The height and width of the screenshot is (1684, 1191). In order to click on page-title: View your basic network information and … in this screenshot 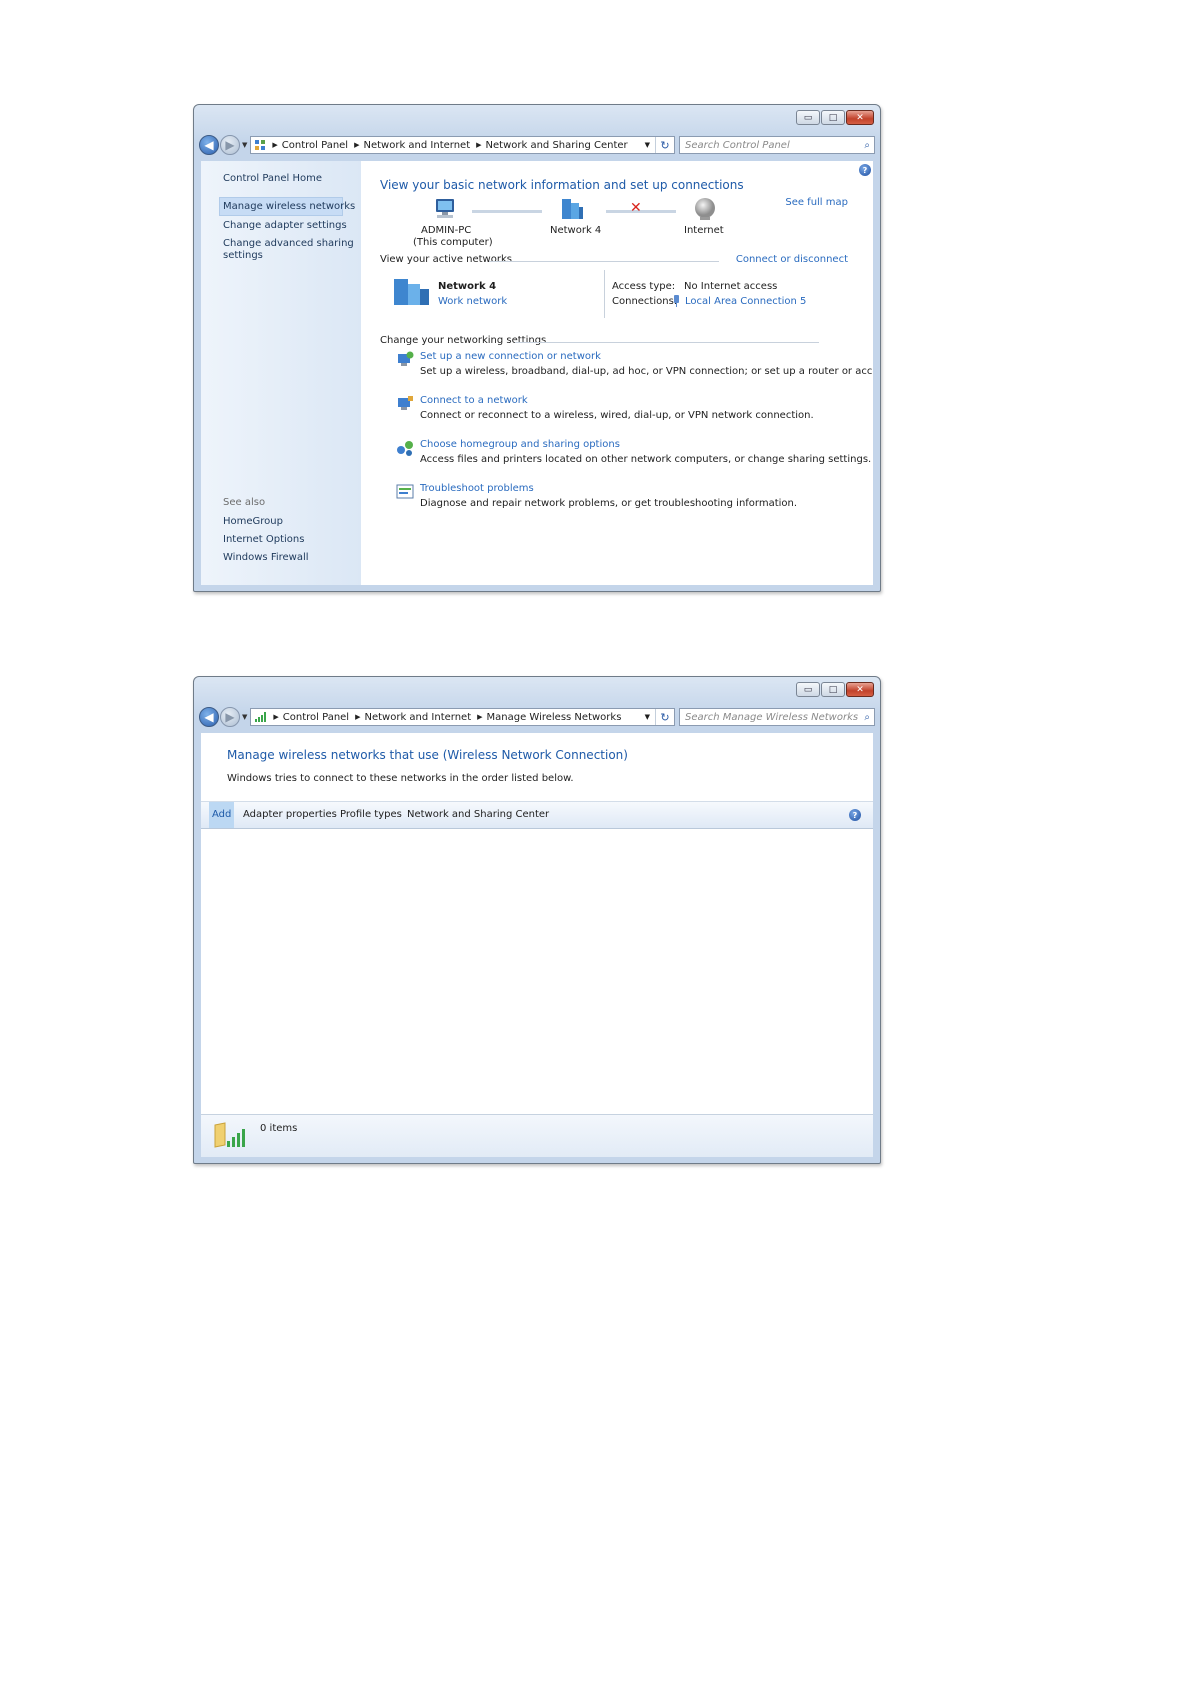, I will do `click(562, 185)`.